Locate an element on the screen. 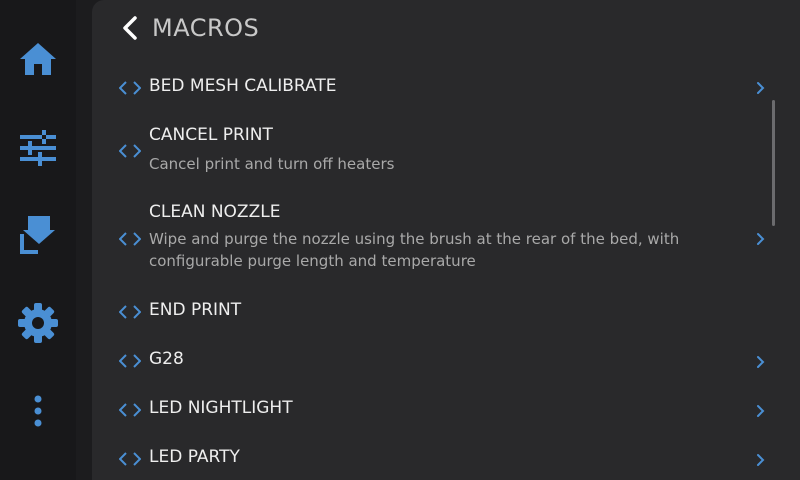  nav-tune-button is located at coordinates (38, 148).